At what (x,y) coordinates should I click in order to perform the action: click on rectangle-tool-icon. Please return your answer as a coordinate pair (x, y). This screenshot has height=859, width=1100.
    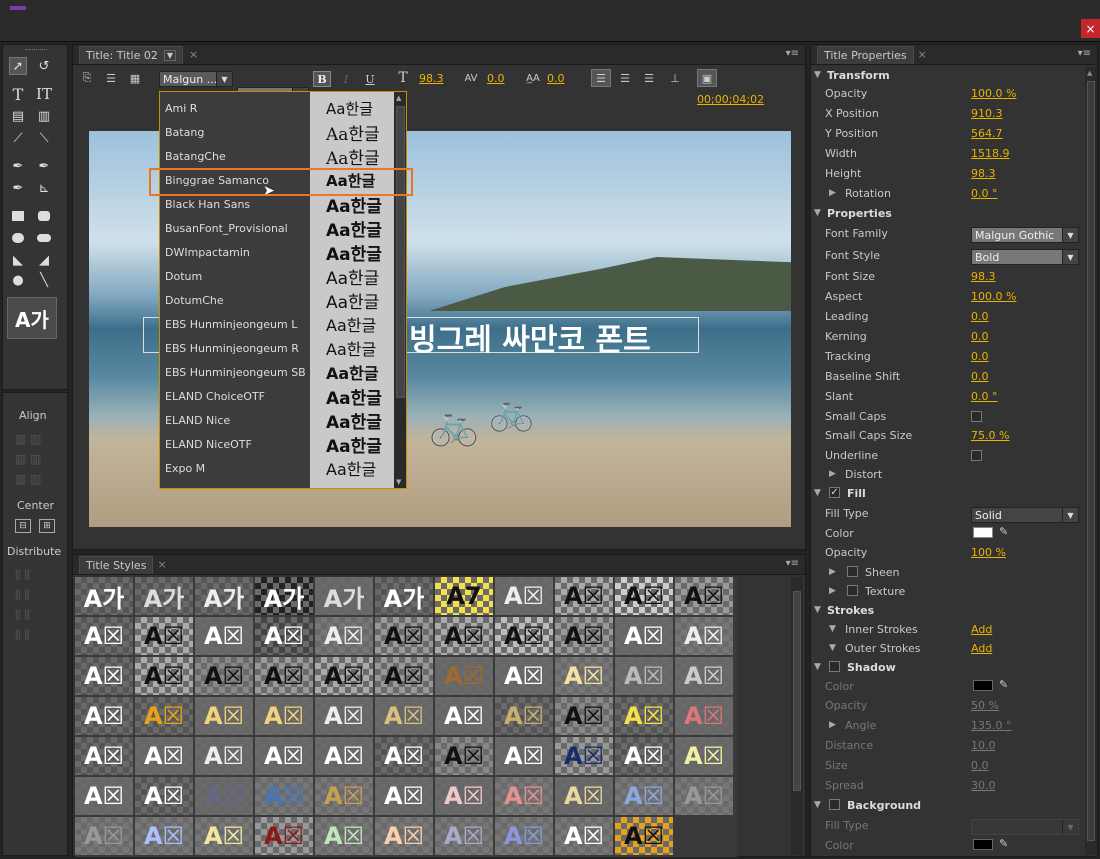
    Looking at the image, I should click on (18, 216).